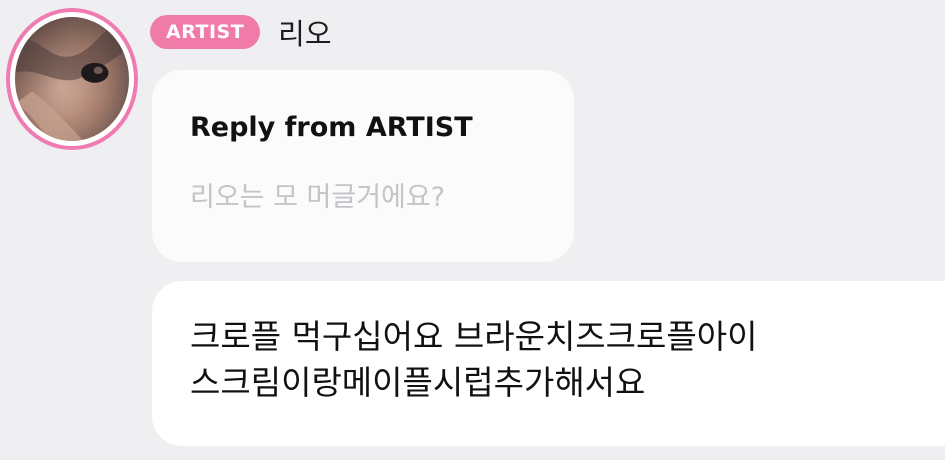 The width and height of the screenshot is (945, 460). I want to click on message-line: 스크림이랑메이플시럽추가해서요, so click(418, 382).